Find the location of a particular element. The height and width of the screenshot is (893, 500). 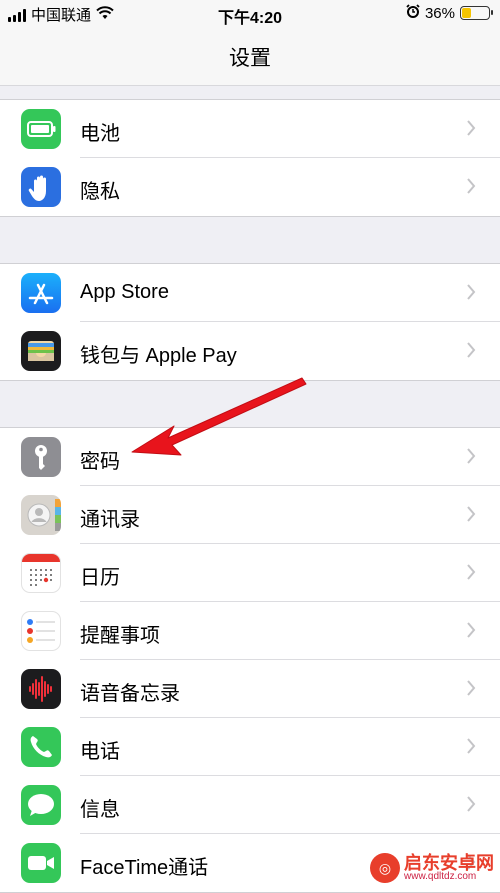

watermark-logo-icon: ◎ is located at coordinates (385, 868).